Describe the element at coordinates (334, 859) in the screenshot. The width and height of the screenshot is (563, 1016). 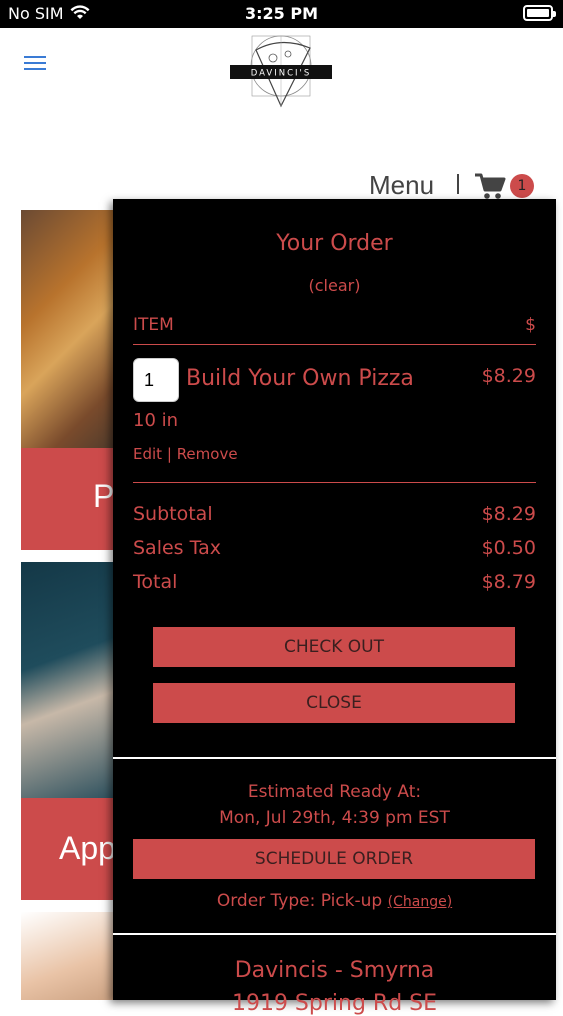
I see `schedule-order-button: SCHEDULE ORDER` at that location.